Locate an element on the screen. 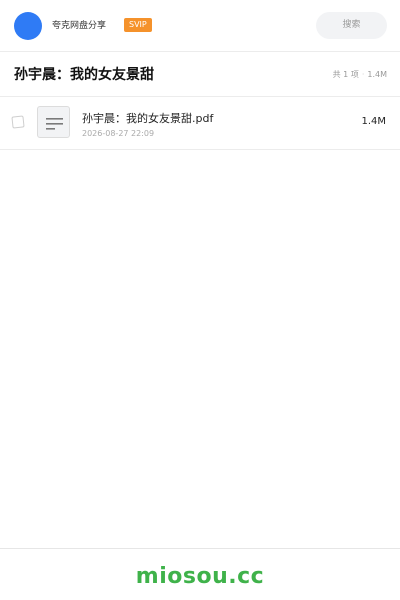  page-title: 孙宇晨：我的女友景甜 is located at coordinates (84, 75).